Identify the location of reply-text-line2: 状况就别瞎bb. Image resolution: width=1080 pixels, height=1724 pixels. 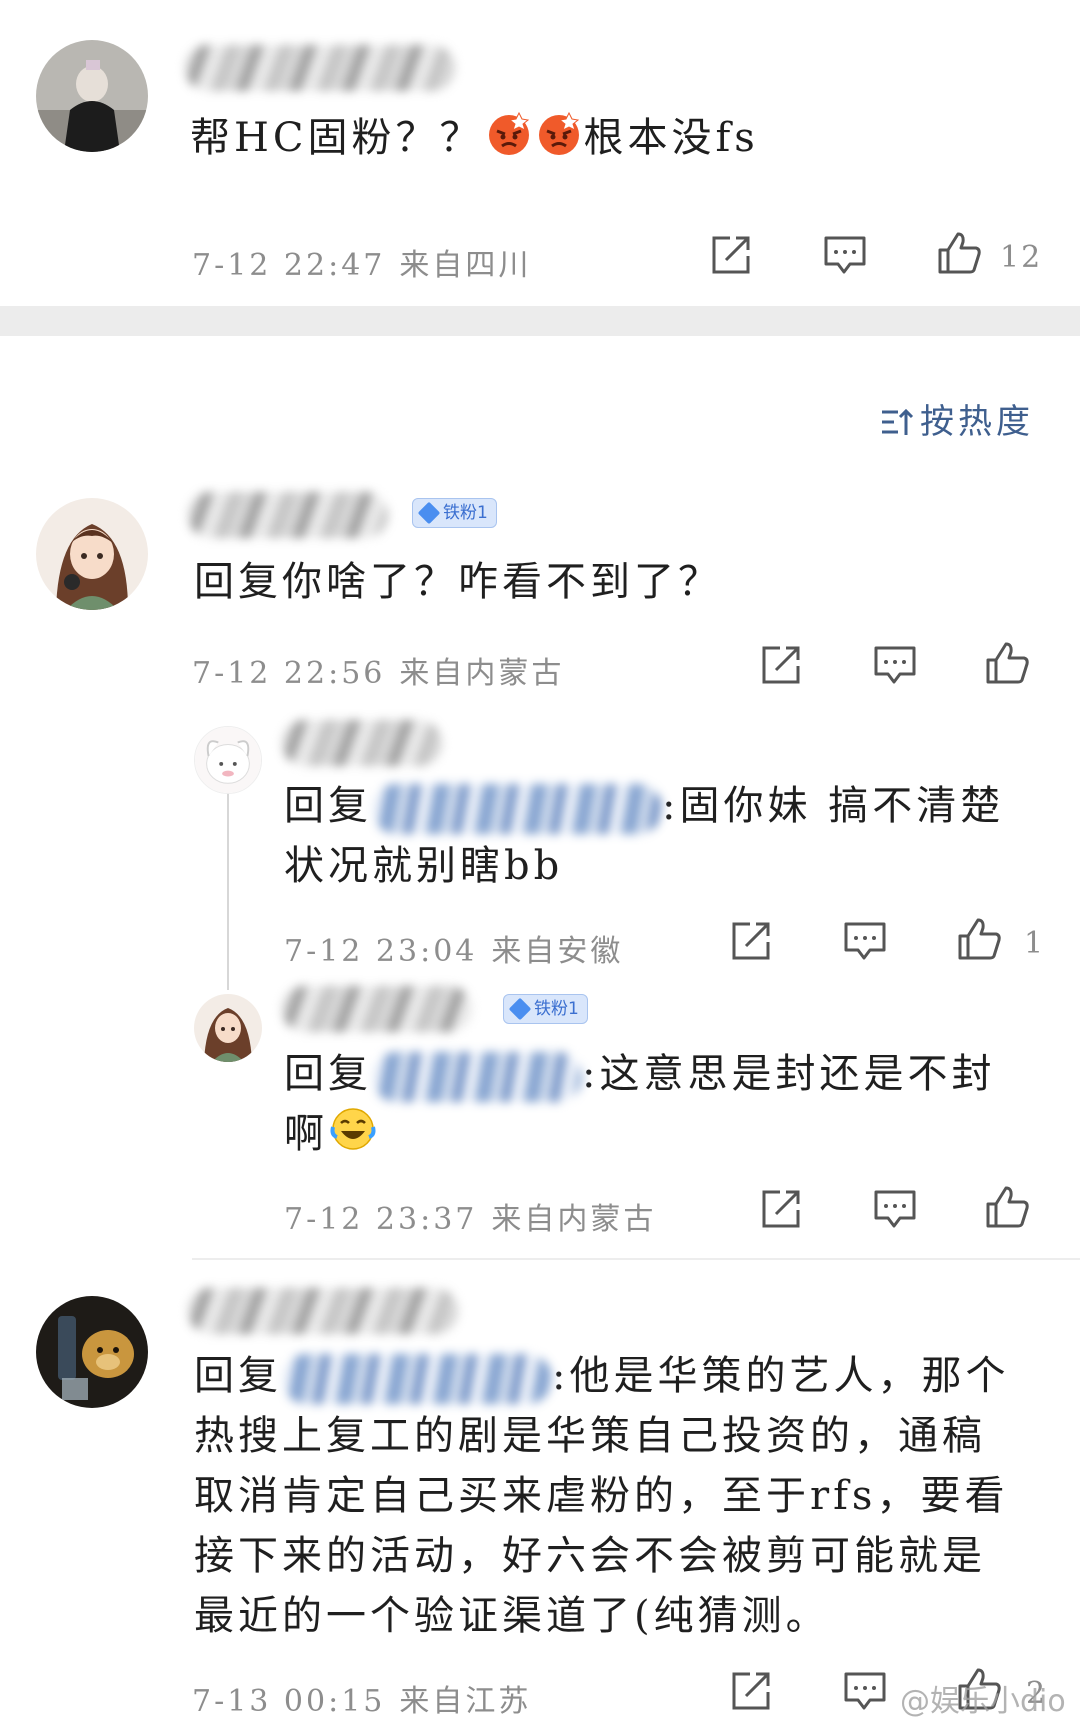
(424, 866).